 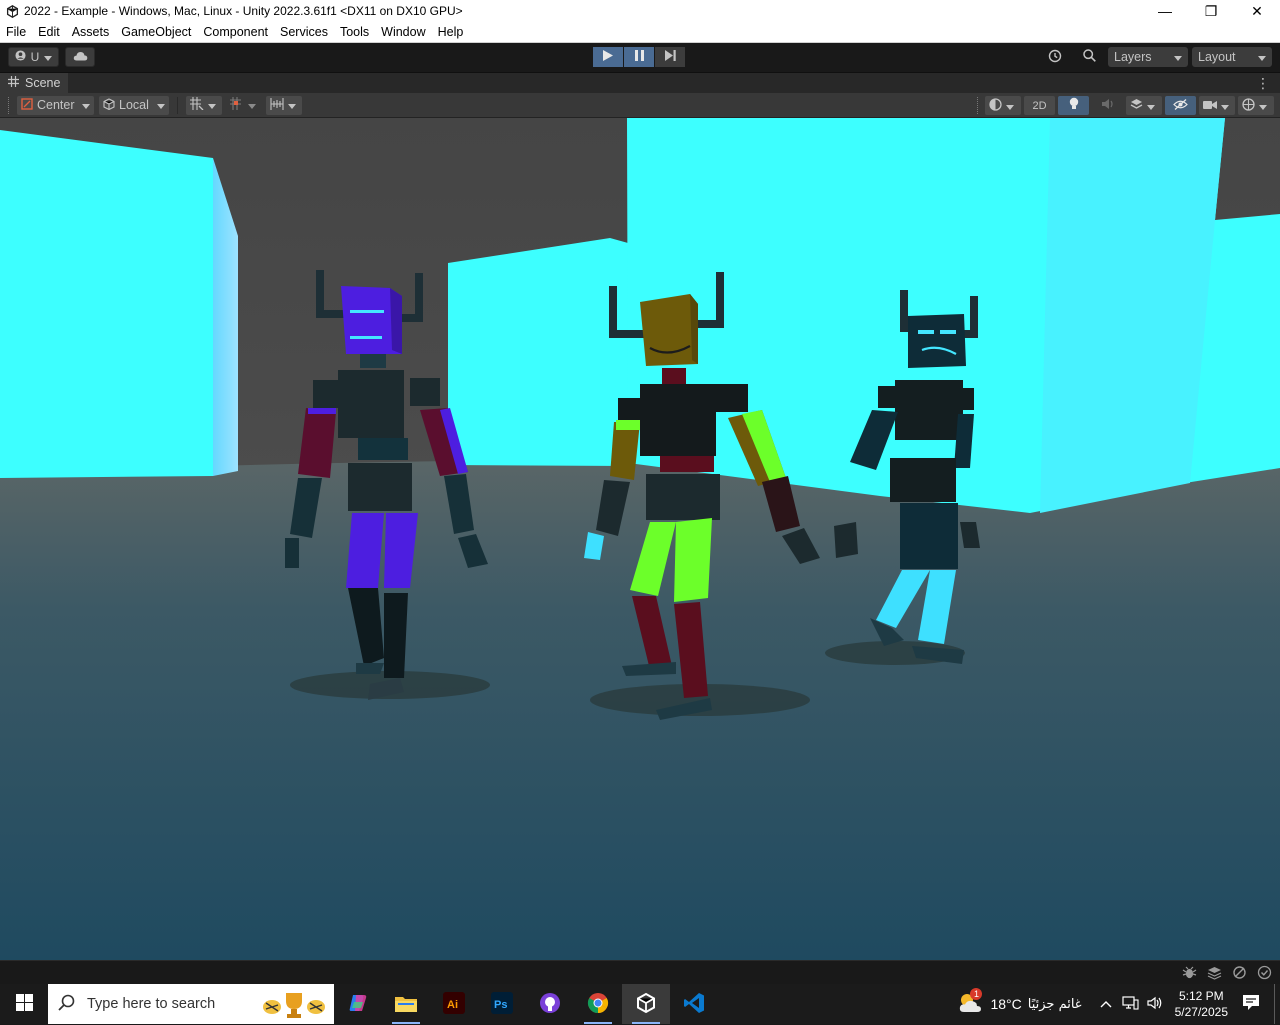 I want to click on menu-edit: Edit, so click(x=49, y=32).